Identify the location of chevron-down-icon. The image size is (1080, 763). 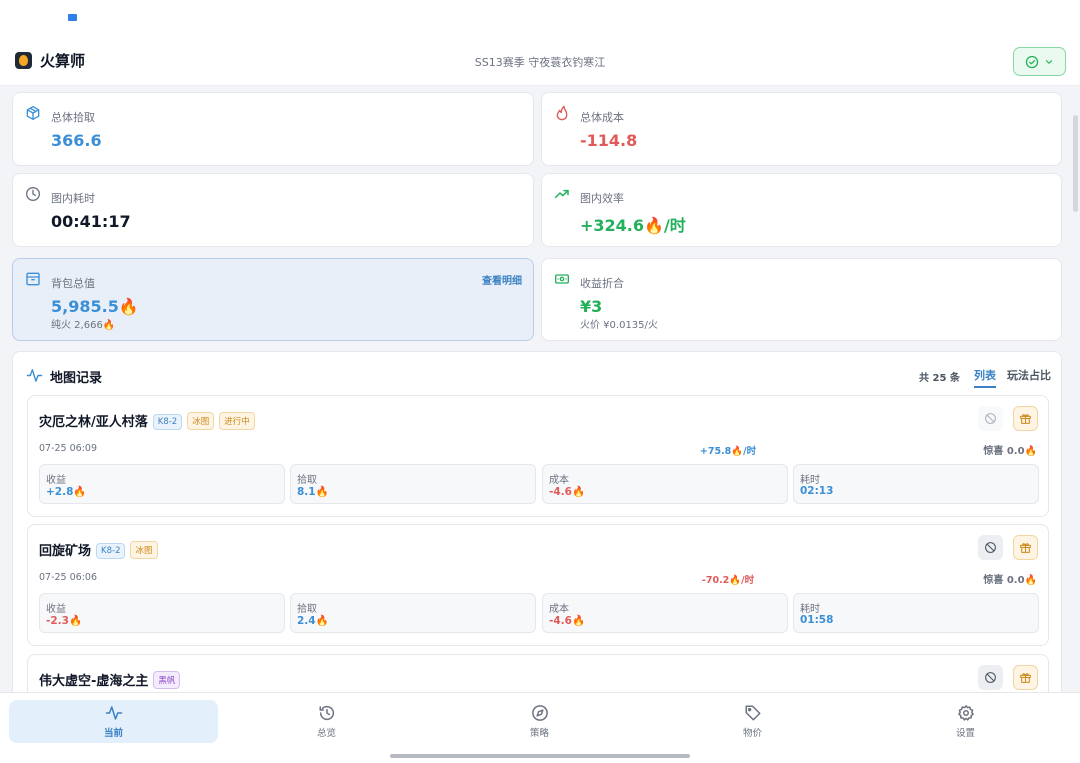
(1049, 61).